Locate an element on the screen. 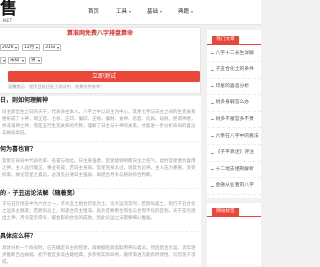 The width and height of the screenshot is (320, 267). nav-classics: 典籍 is located at coordinates (186, 12).